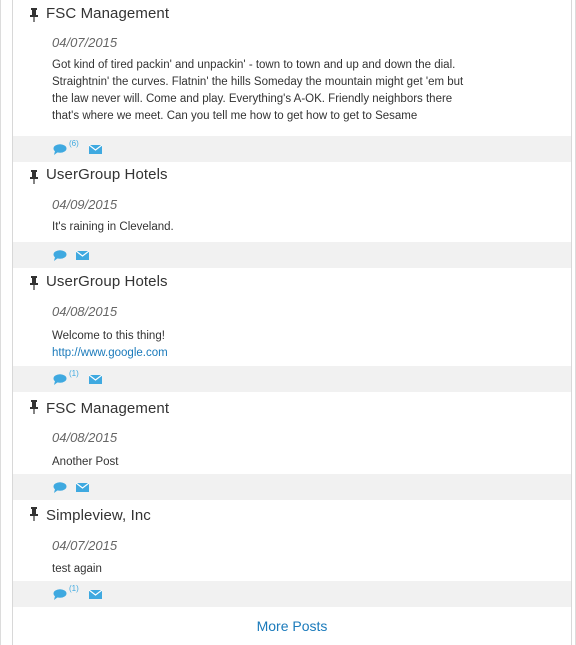 The height and width of the screenshot is (645, 576). I want to click on post-date: 04/09/2015, so click(85, 204).